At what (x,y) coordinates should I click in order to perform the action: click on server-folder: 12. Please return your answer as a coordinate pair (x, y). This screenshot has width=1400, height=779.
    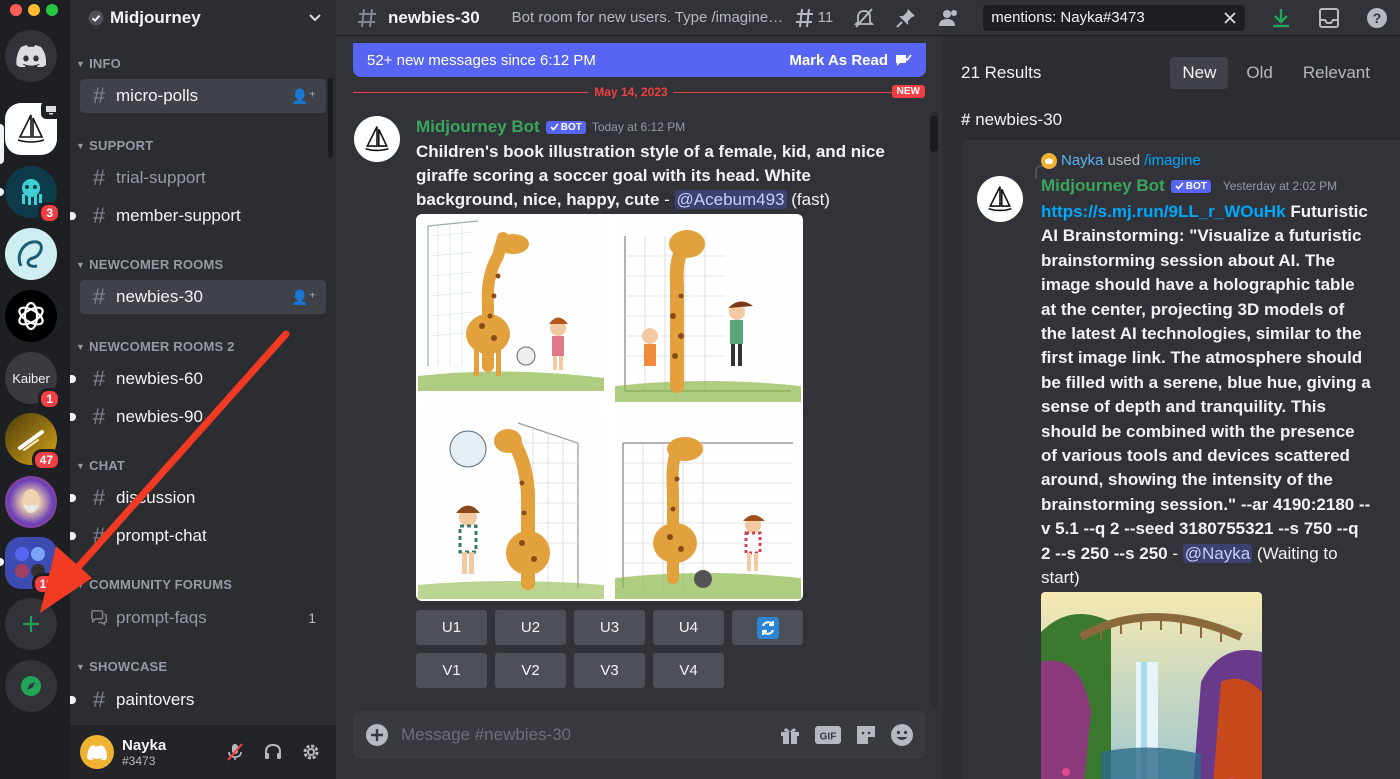
    Looking at the image, I should click on (33, 566).